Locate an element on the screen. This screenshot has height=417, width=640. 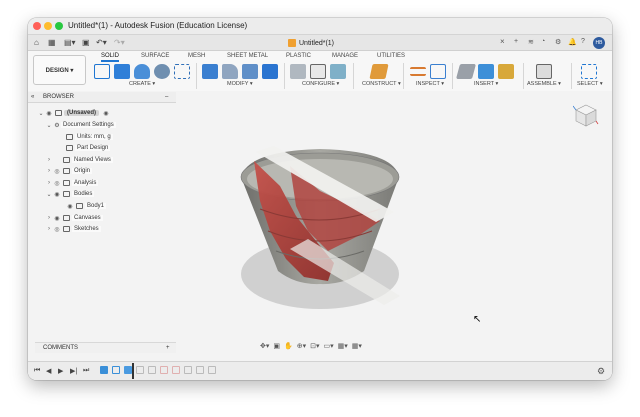
settings-icon: ⚙ is located at coordinates (558, 42).